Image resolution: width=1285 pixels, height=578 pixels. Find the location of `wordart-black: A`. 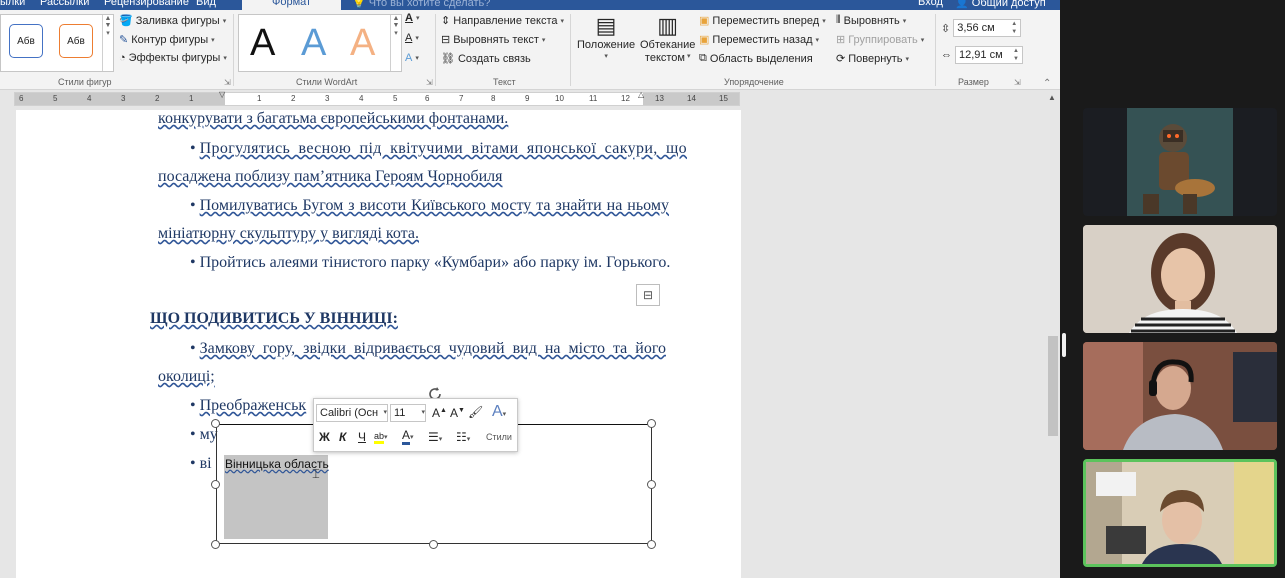

wordart-black: A is located at coordinates (262, 43).